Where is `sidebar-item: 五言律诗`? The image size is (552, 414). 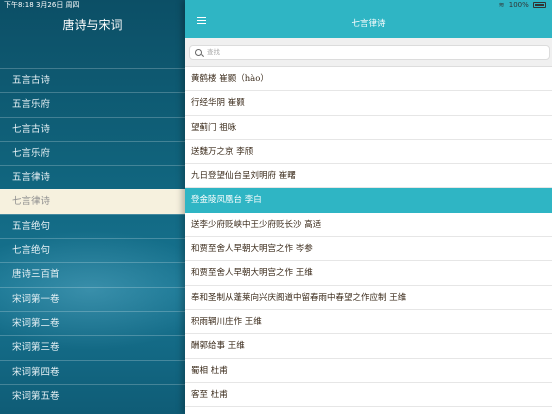
sidebar-item: 五言律诗 is located at coordinates (92, 177).